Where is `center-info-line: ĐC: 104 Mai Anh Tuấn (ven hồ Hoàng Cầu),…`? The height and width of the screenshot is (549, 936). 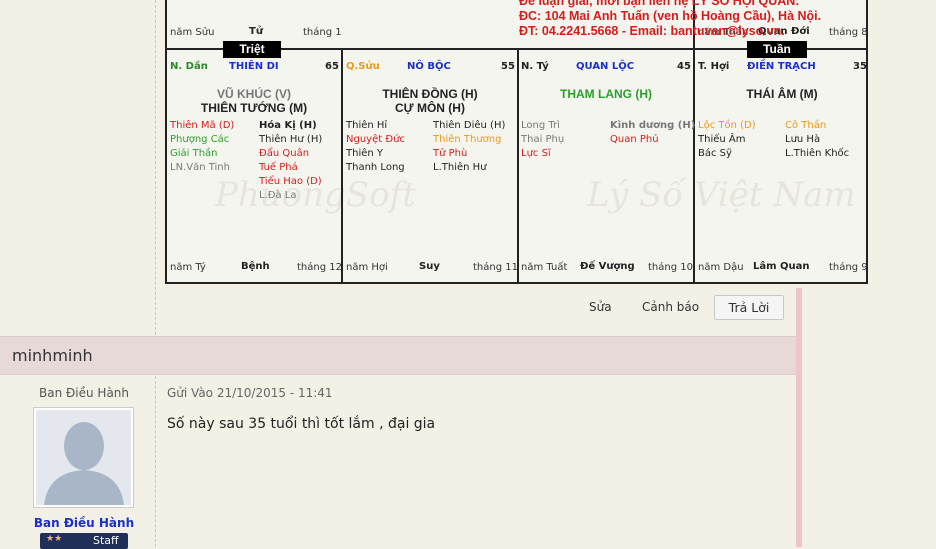
center-info-line: ĐC: 104 Mai Anh Tuấn (ven hồ Hoàng Cầu),… is located at coordinates (670, 16).